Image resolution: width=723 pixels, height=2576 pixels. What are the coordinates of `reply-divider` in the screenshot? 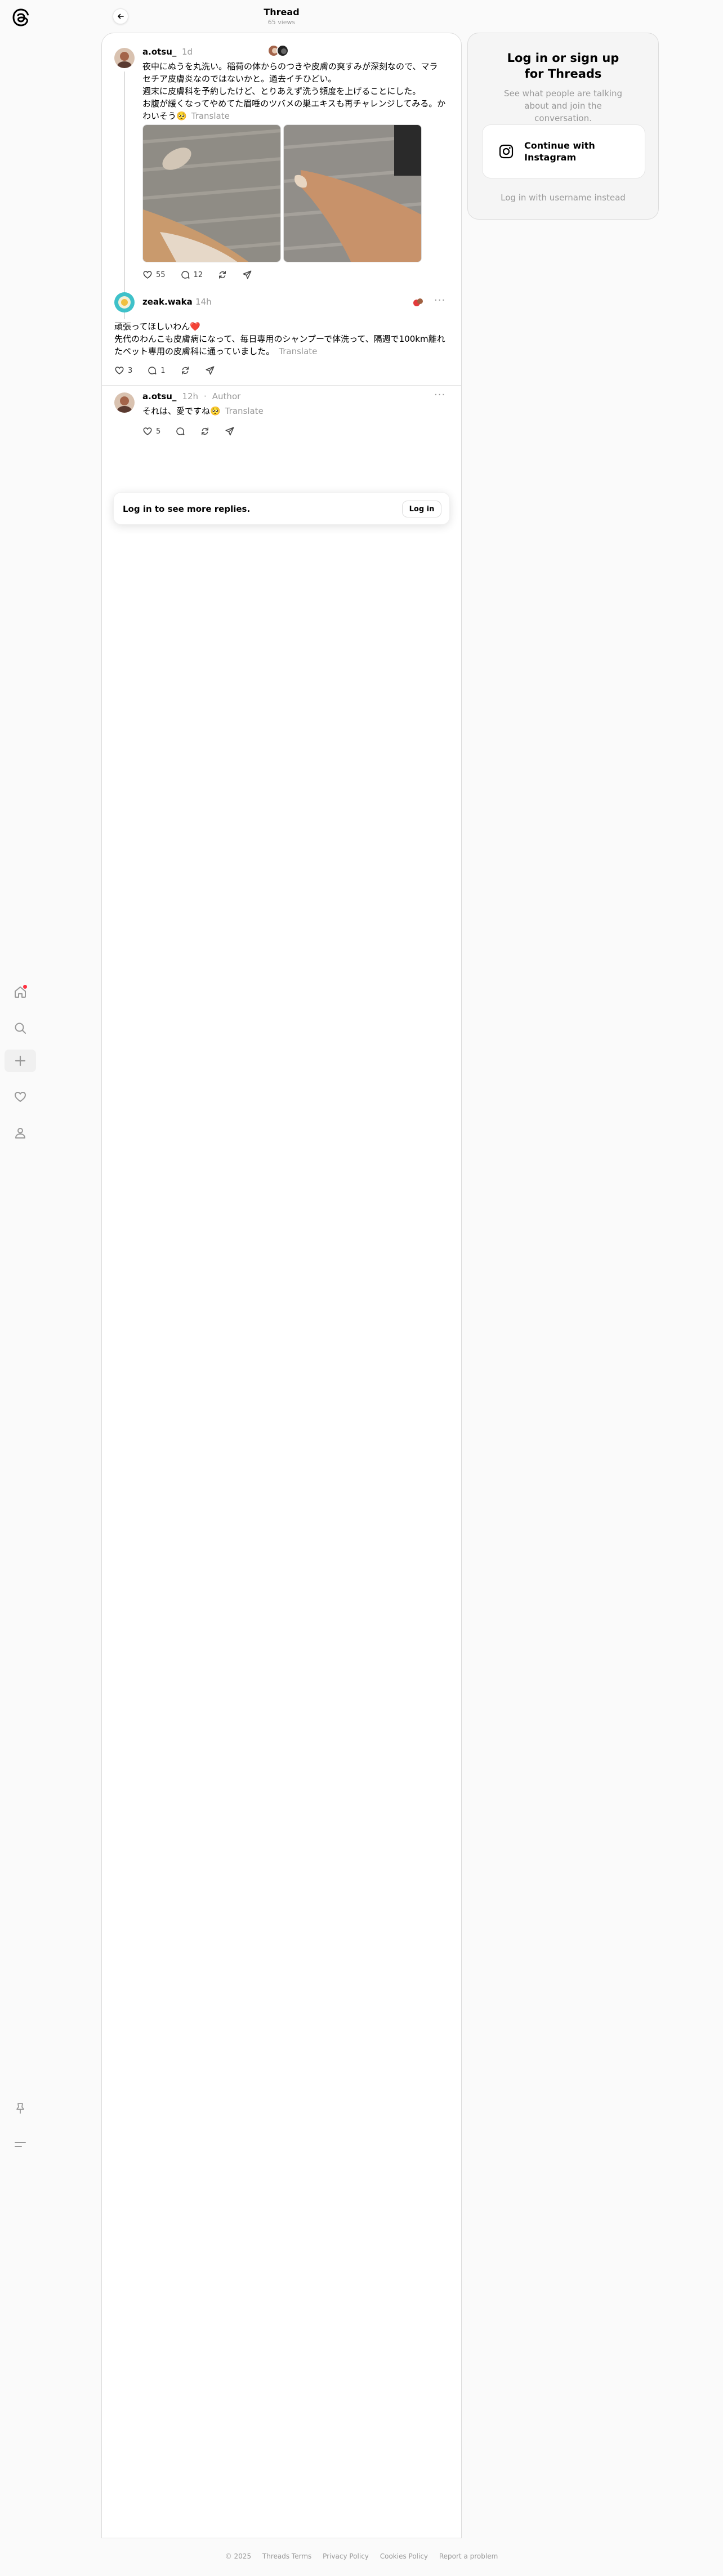 It's located at (281, 385).